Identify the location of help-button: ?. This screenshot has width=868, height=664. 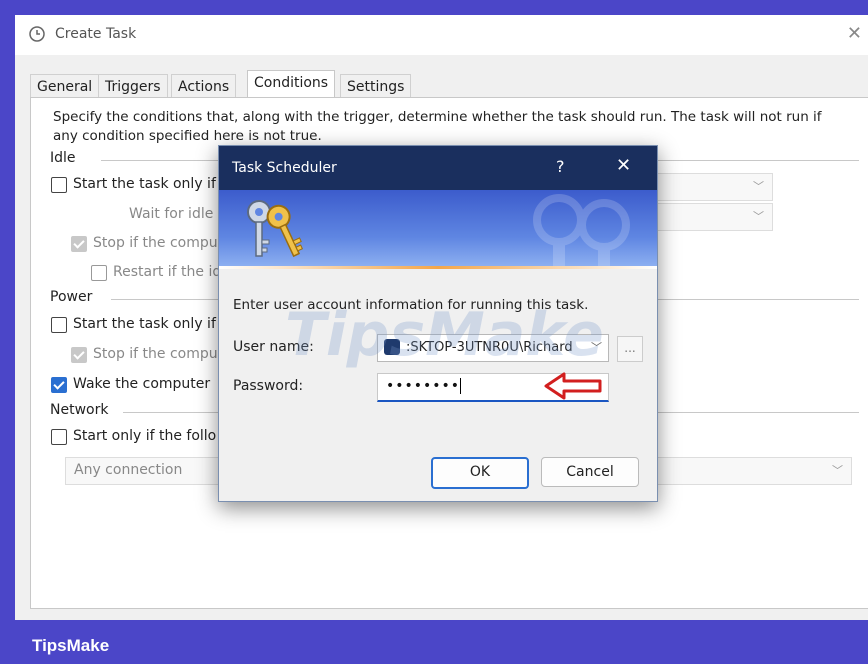
(560, 166).